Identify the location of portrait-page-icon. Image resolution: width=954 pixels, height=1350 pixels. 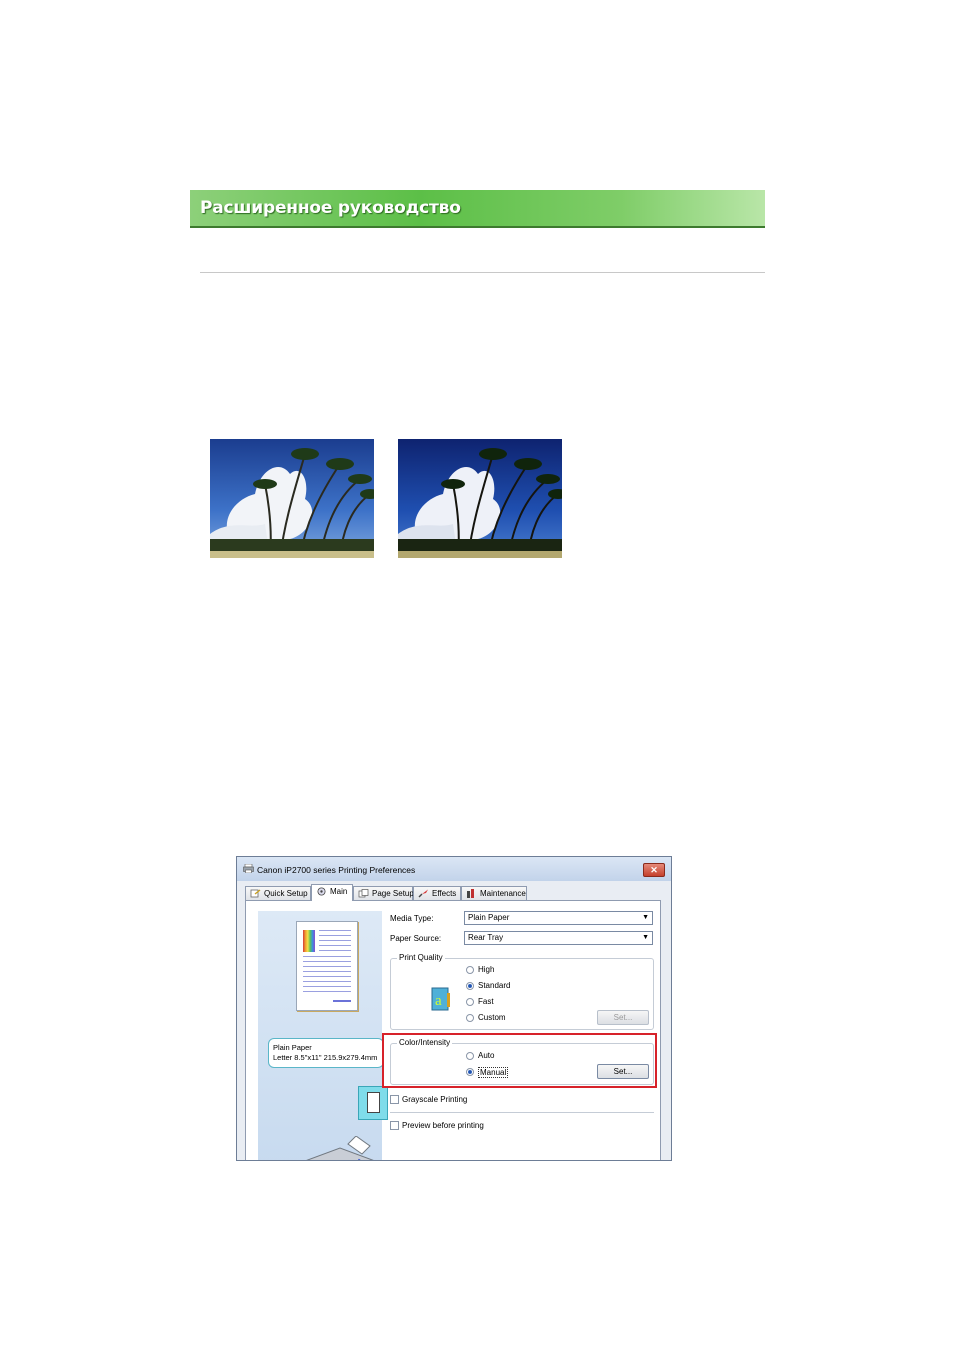
(373, 1102).